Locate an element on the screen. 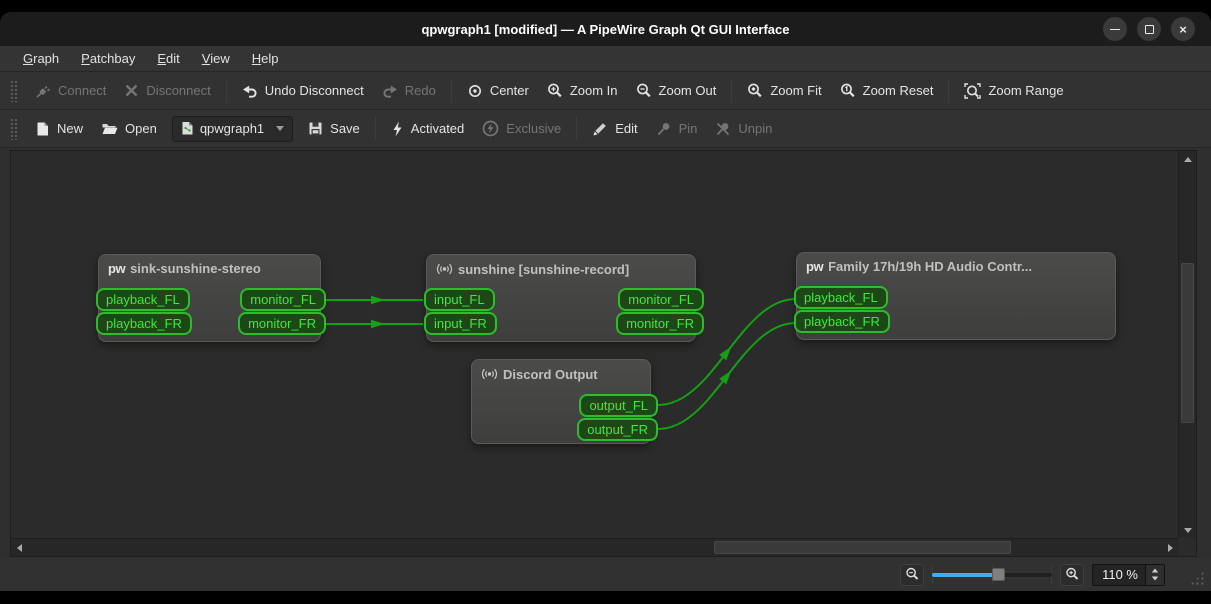 The width and height of the screenshot is (1211, 604). zoom-slider-handle is located at coordinates (999, 574).